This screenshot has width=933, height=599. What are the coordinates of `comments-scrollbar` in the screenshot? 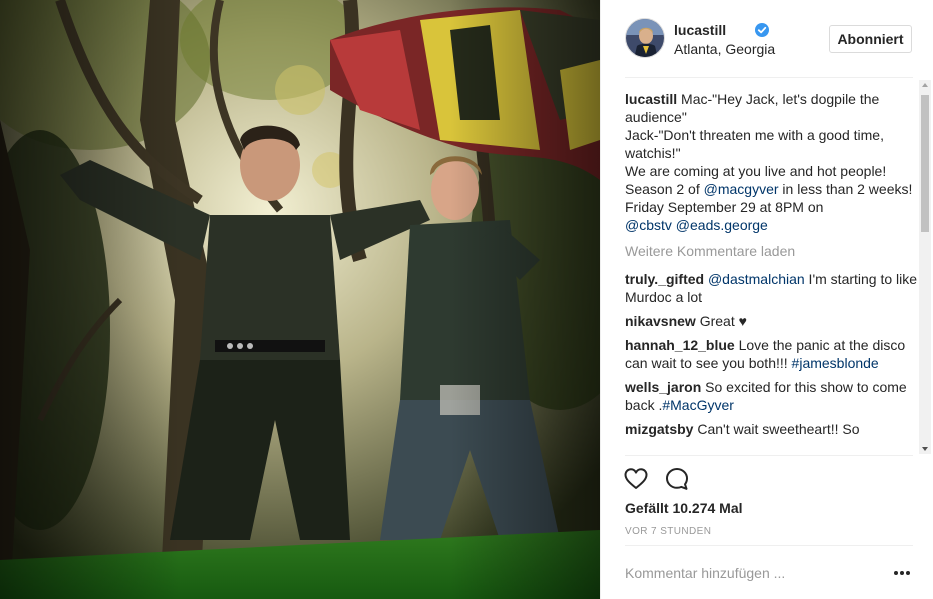 It's located at (925, 267).